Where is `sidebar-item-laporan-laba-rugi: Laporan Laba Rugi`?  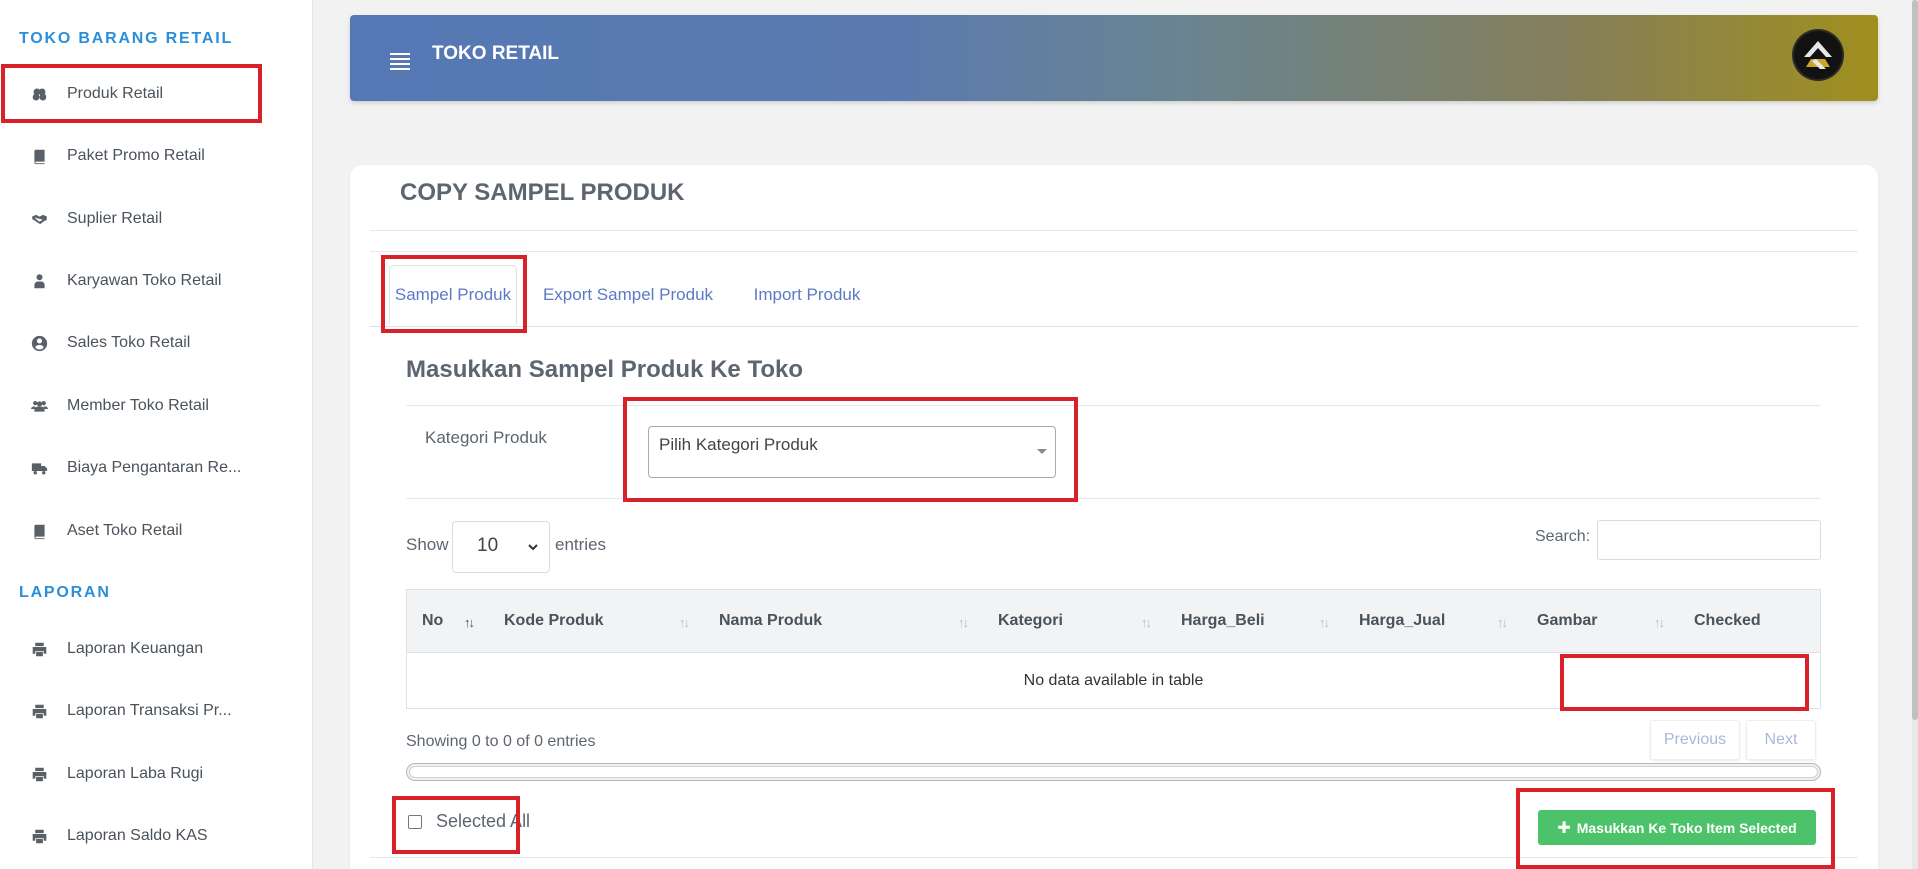 sidebar-item-laporan-laba-rugi: Laporan Laba Rugi is located at coordinates (156, 774).